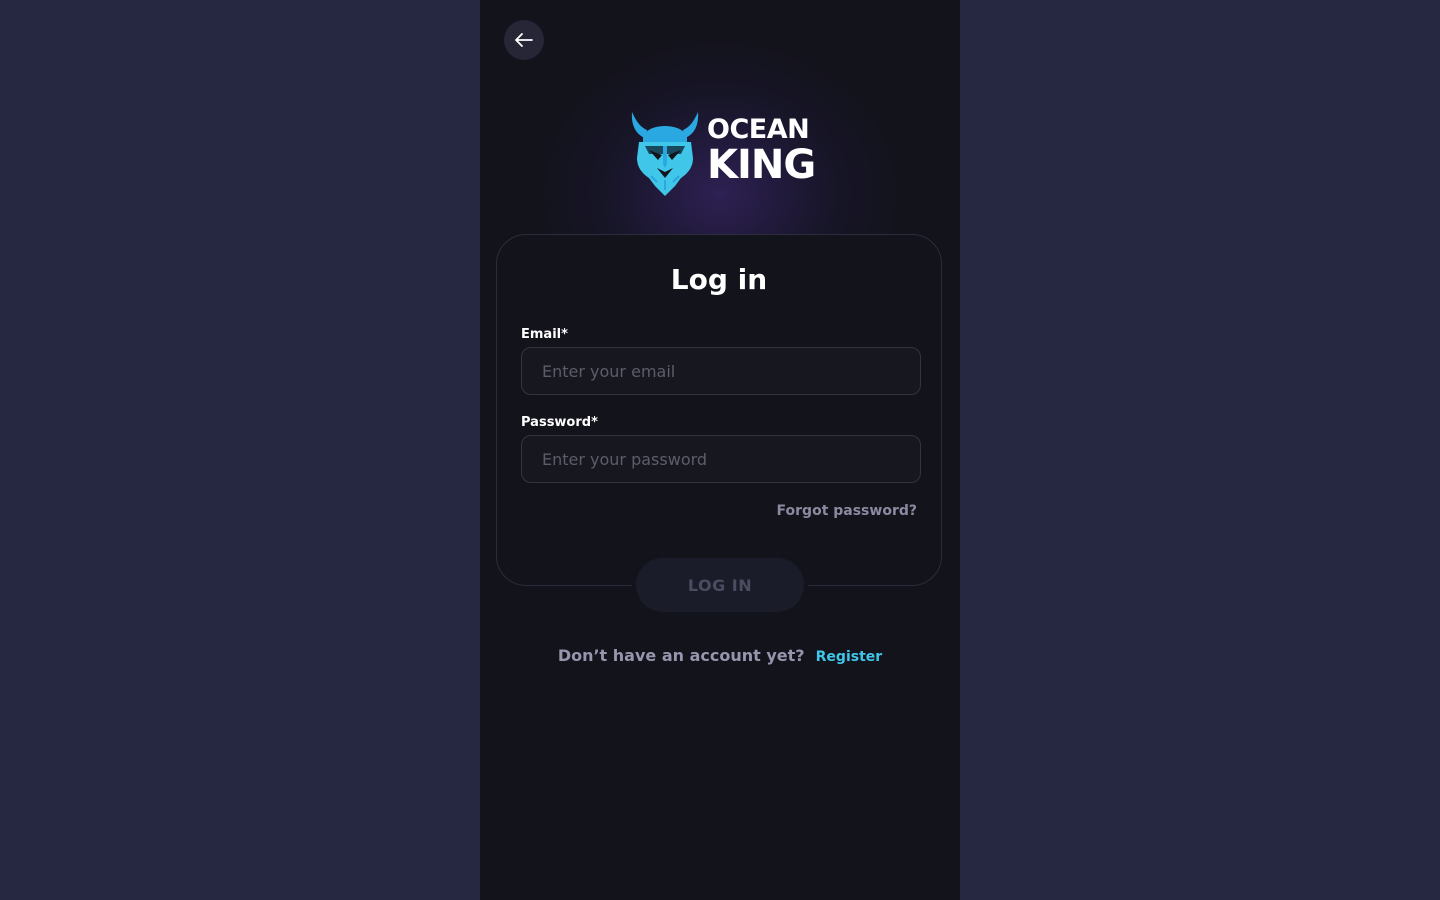 The width and height of the screenshot is (1440, 900). I want to click on viking-helmet-icon, so click(665, 154).